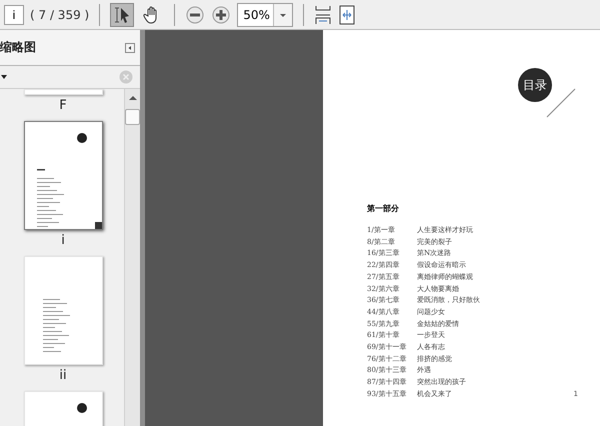 This screenshot has width=600, height=426. Describe the element at coordinates (132, 257) in the screenshot. I see `scrollbar` at that location.